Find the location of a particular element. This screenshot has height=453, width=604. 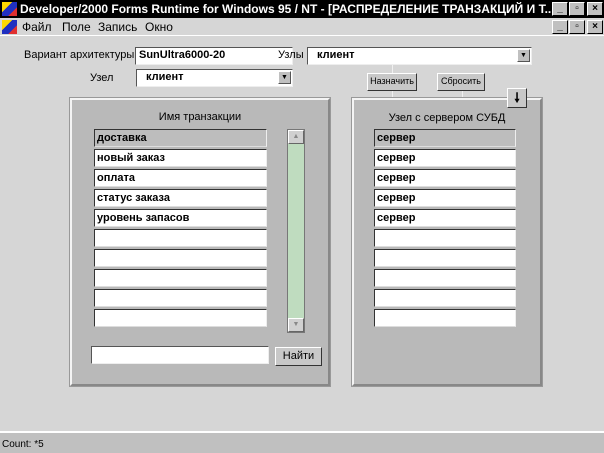

transaction-row: уровень запасов is located at coordinates (180, 218).